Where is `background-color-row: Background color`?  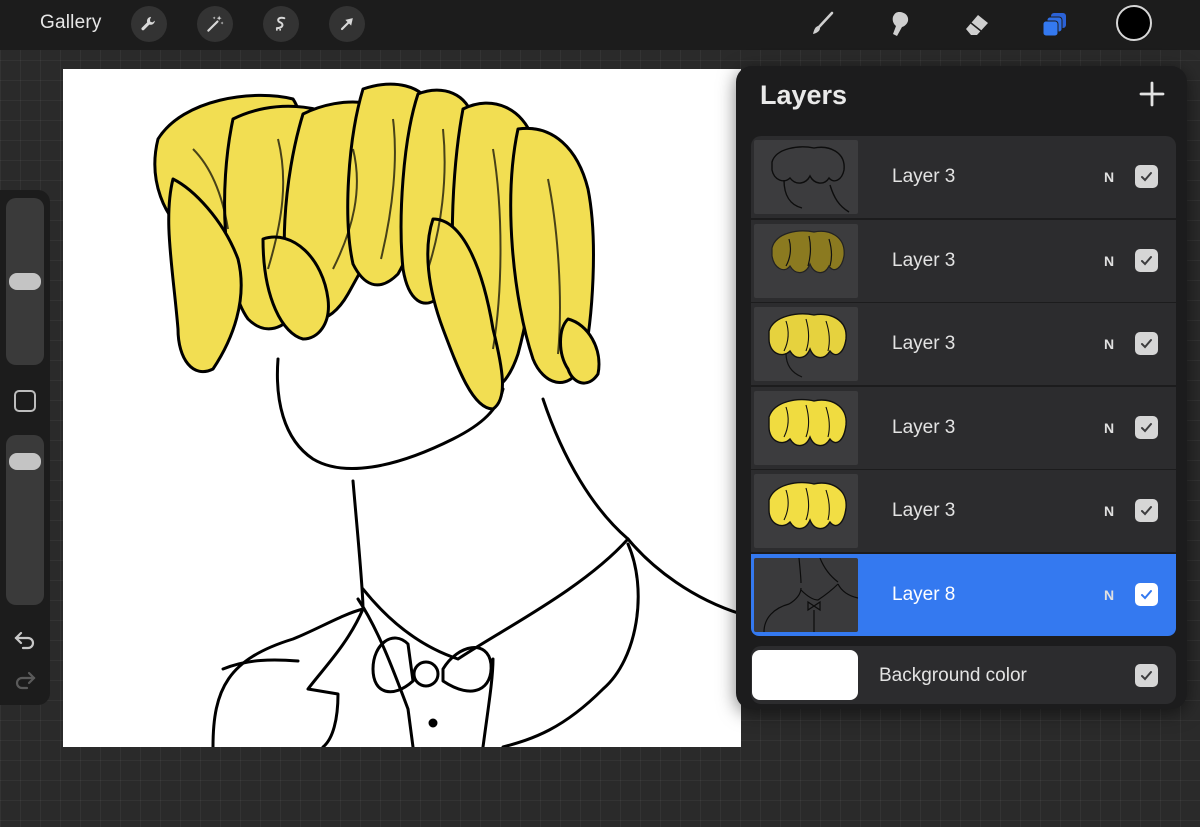 background-color-row: Background color is located at coordinates (963, 675).